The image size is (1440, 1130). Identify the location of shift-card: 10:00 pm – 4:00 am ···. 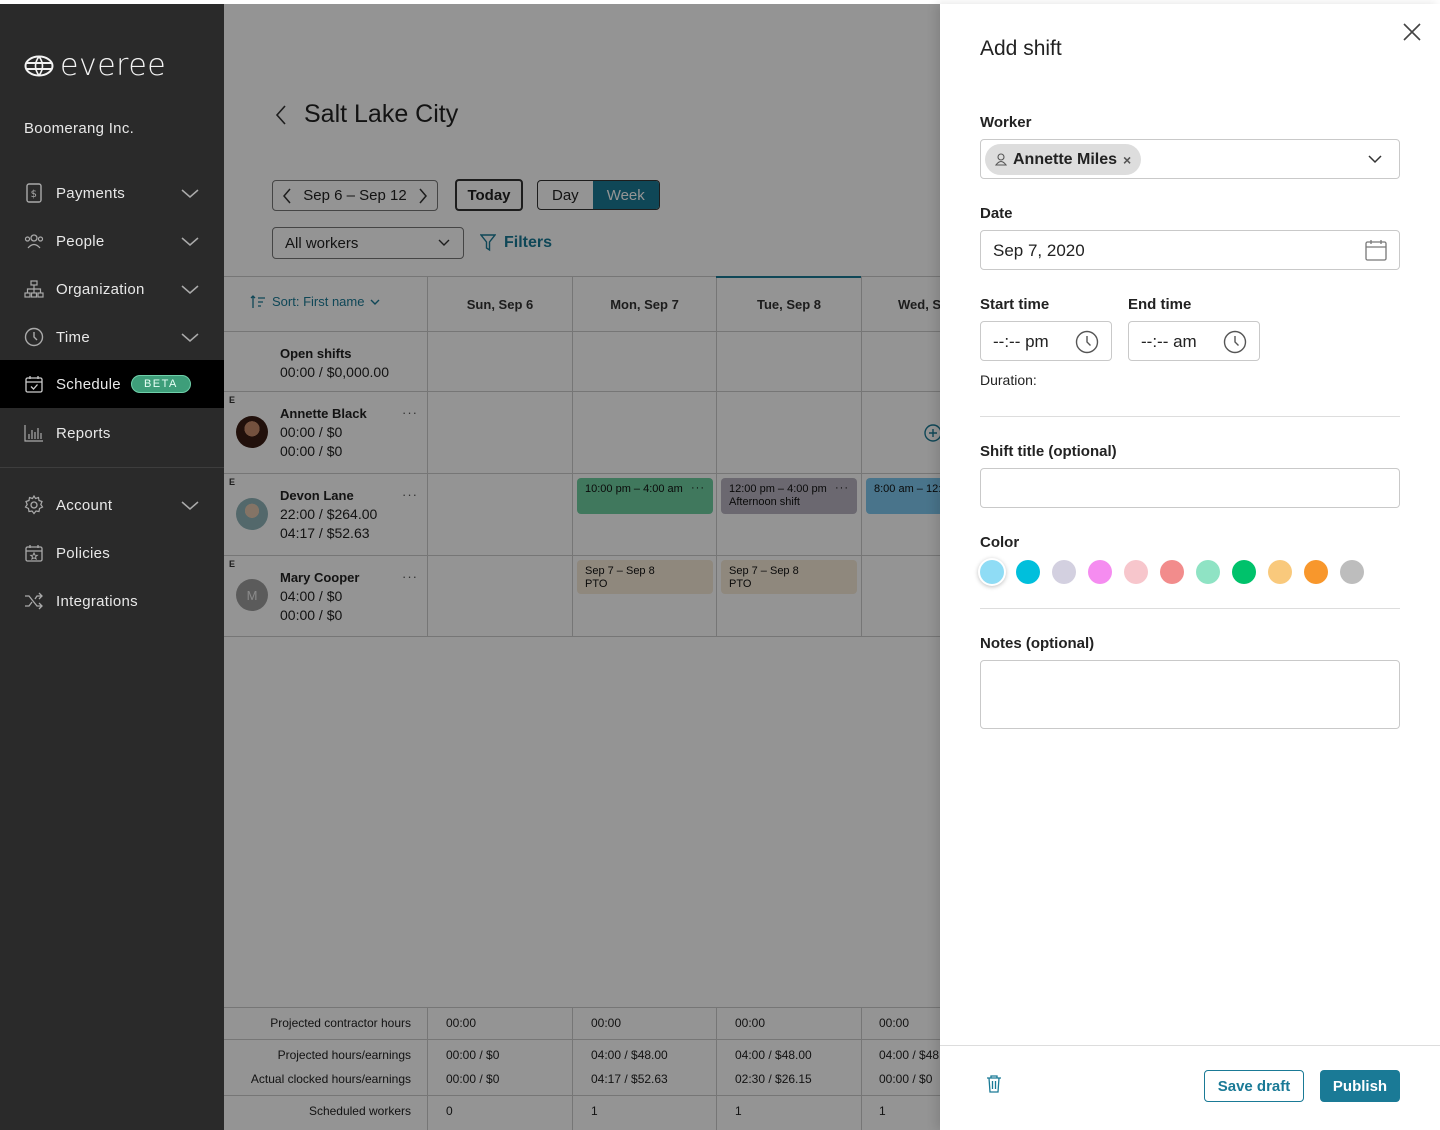
(645, 496).